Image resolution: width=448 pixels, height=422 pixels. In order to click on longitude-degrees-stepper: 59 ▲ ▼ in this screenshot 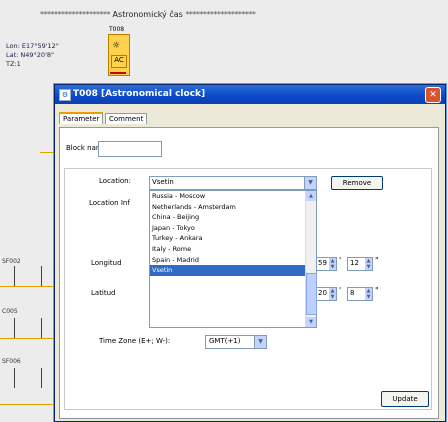, I will do `click(326, 264)`.